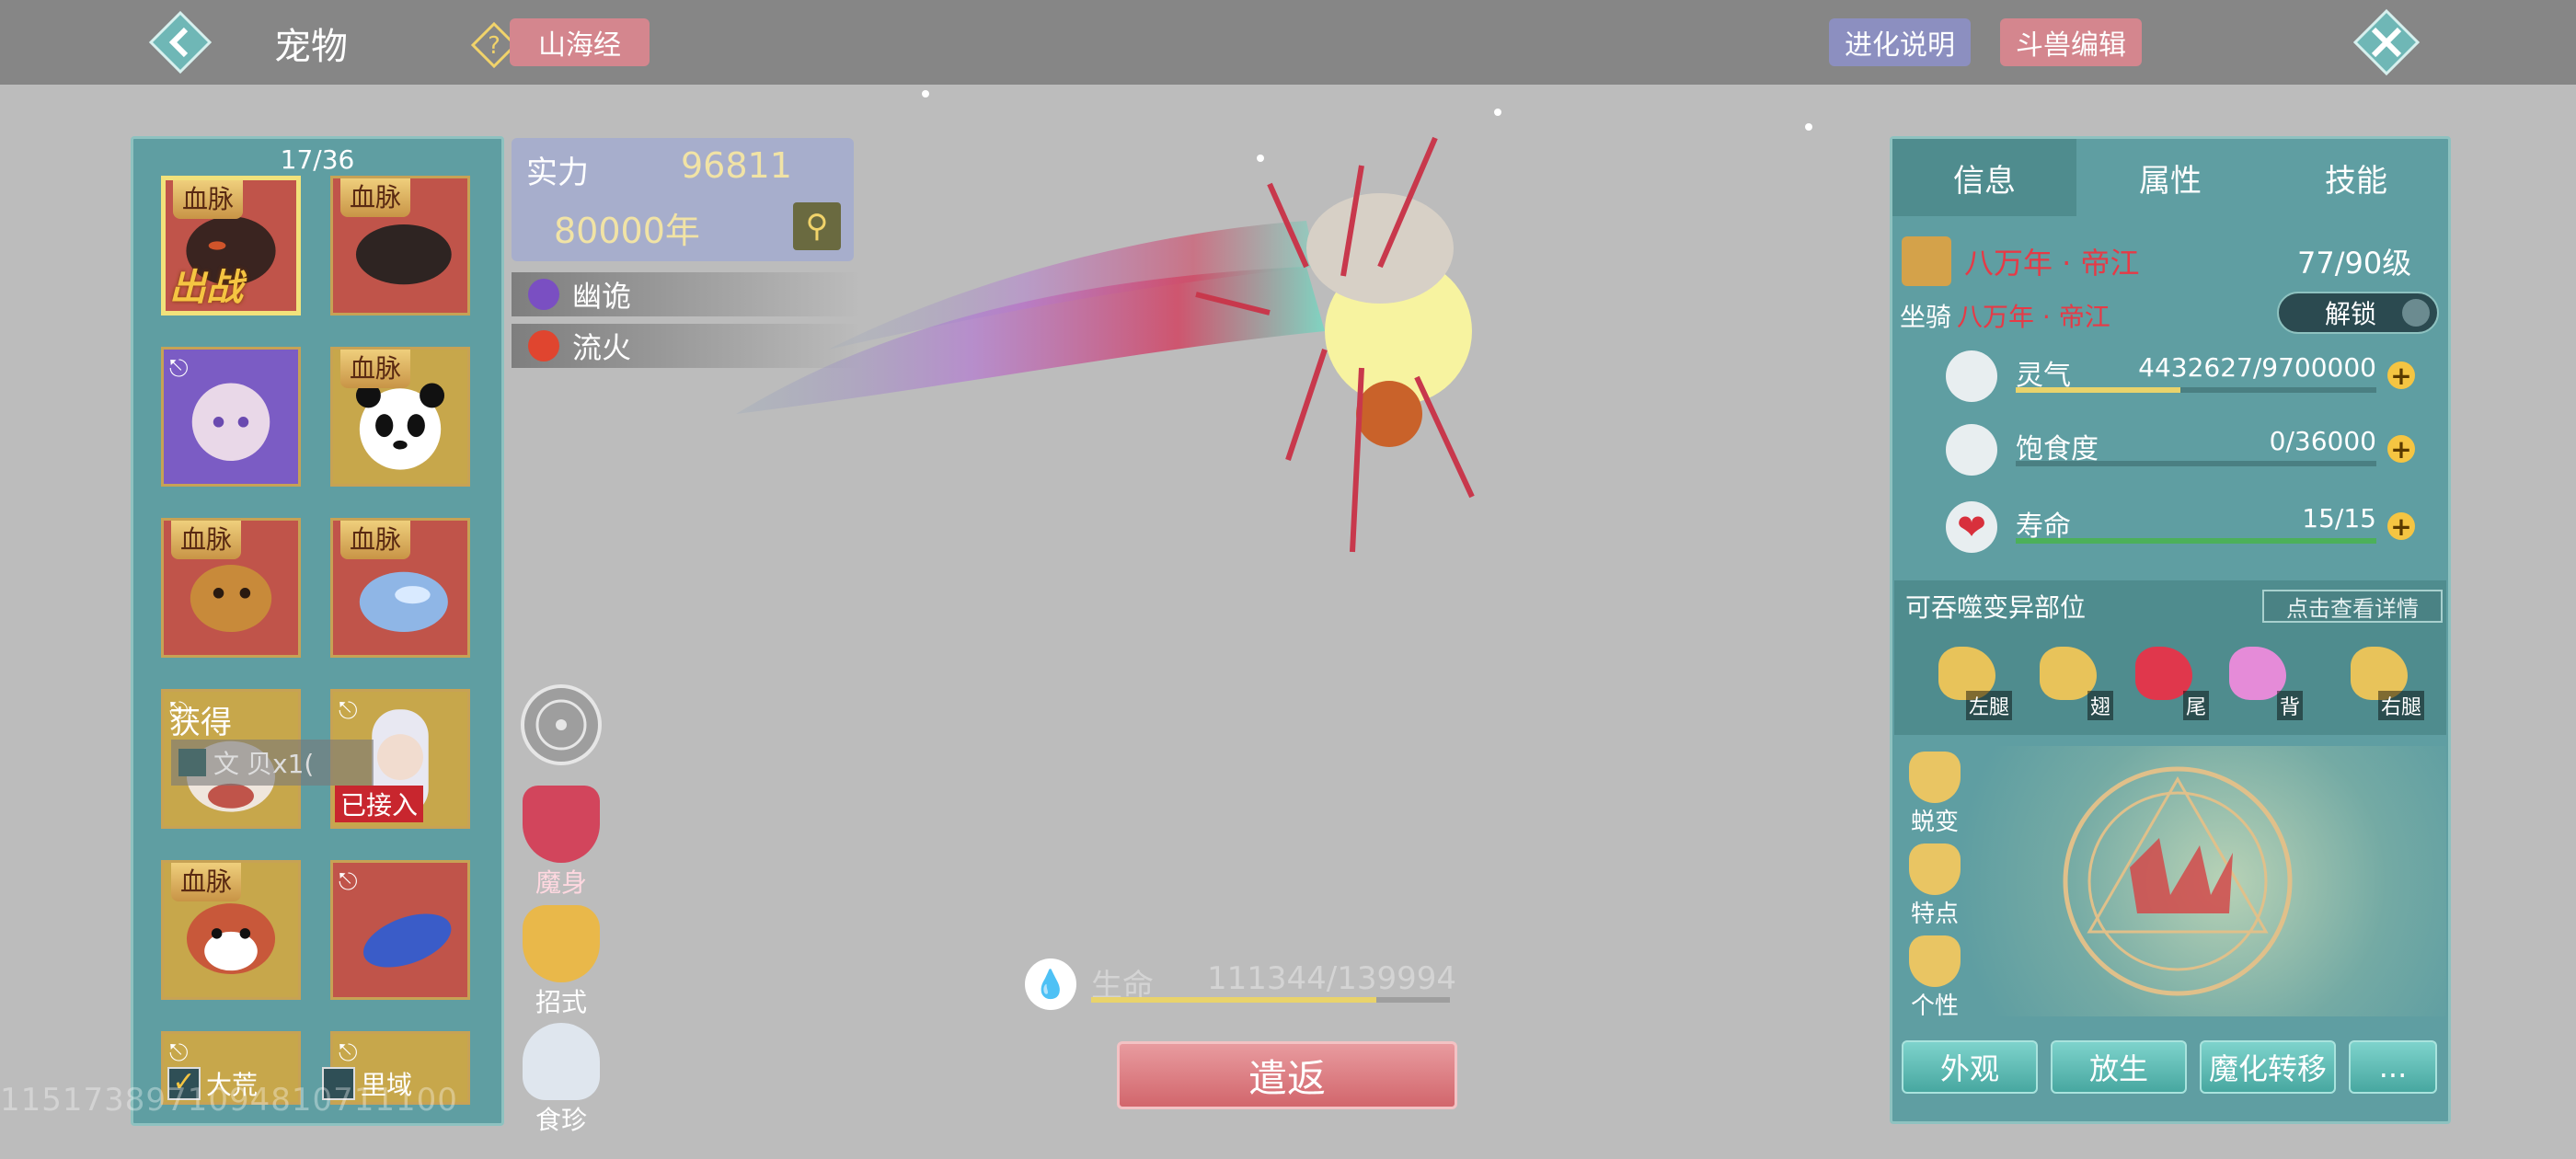  I want to click on mount-name: 八万年 · 帝江, so click(2033, 317).